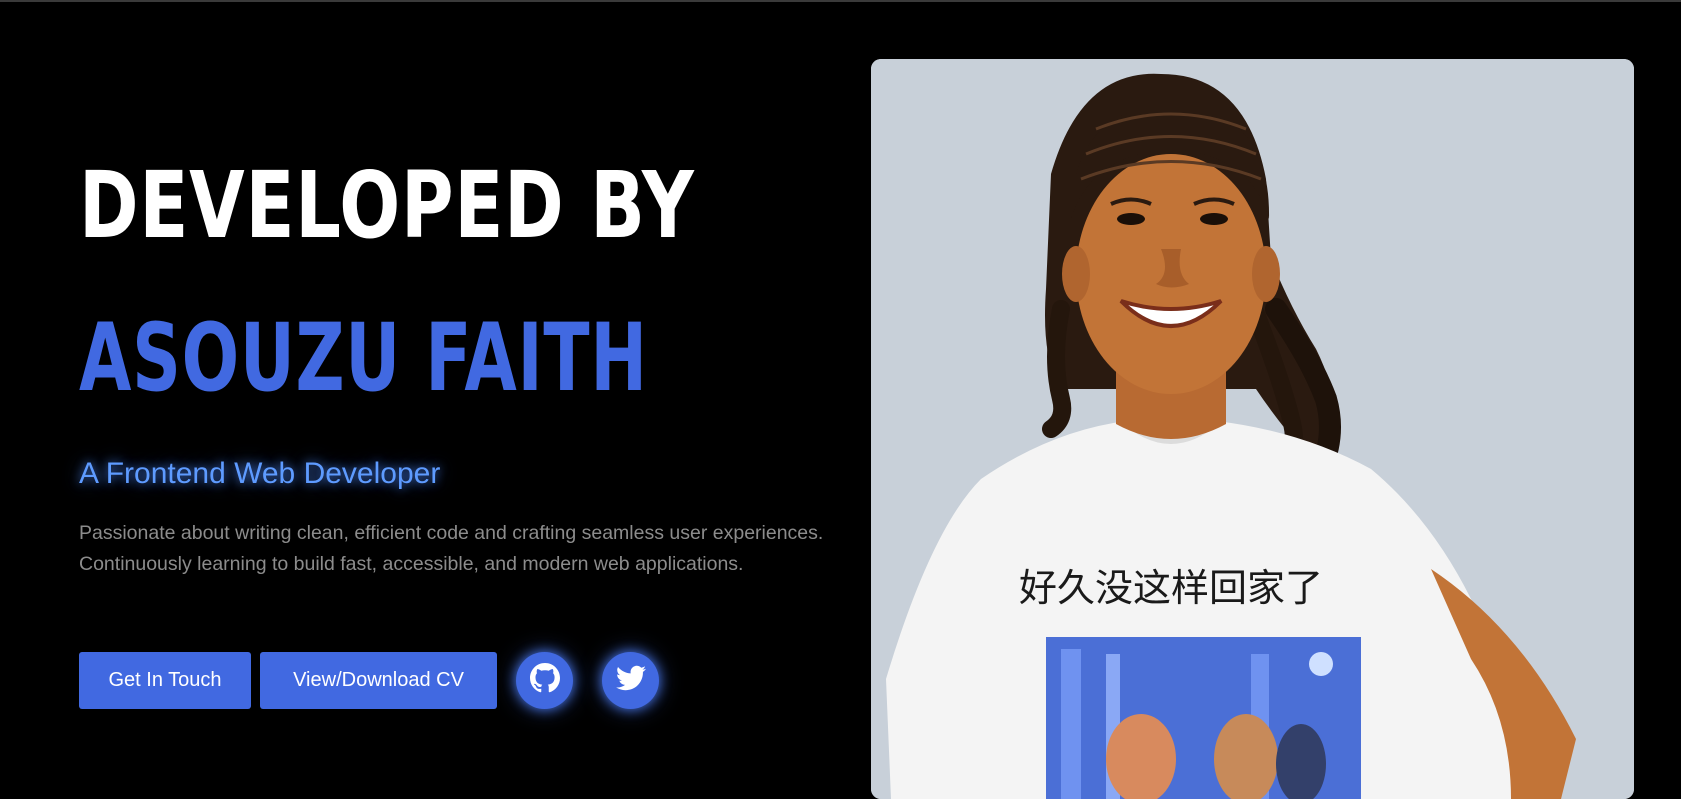 The height and width of the screenshot is (799, 1681). I want to click on view-download-cv-button: View/Download CV, so click(378, 680).